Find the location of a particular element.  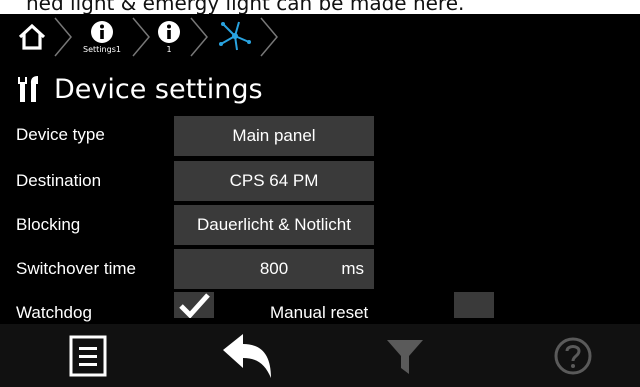

destination-field: CPS 64 PM is located at coordinates (274, 181).